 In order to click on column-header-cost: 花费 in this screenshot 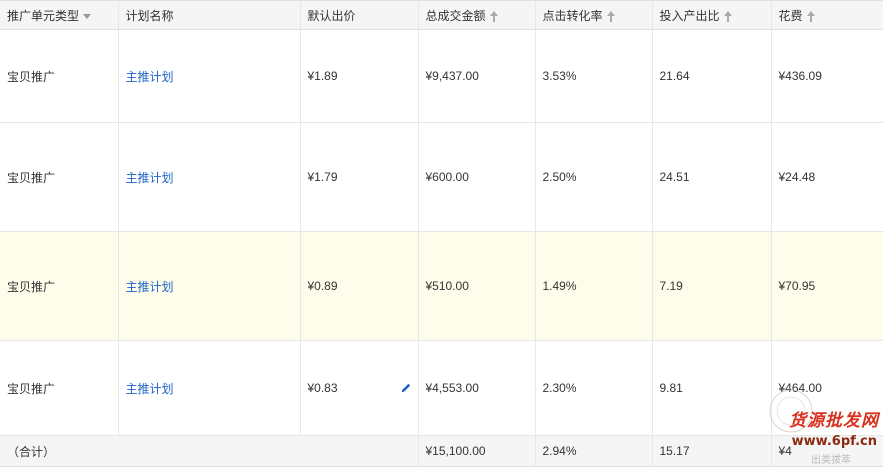, I will do `click(827, 15)`.